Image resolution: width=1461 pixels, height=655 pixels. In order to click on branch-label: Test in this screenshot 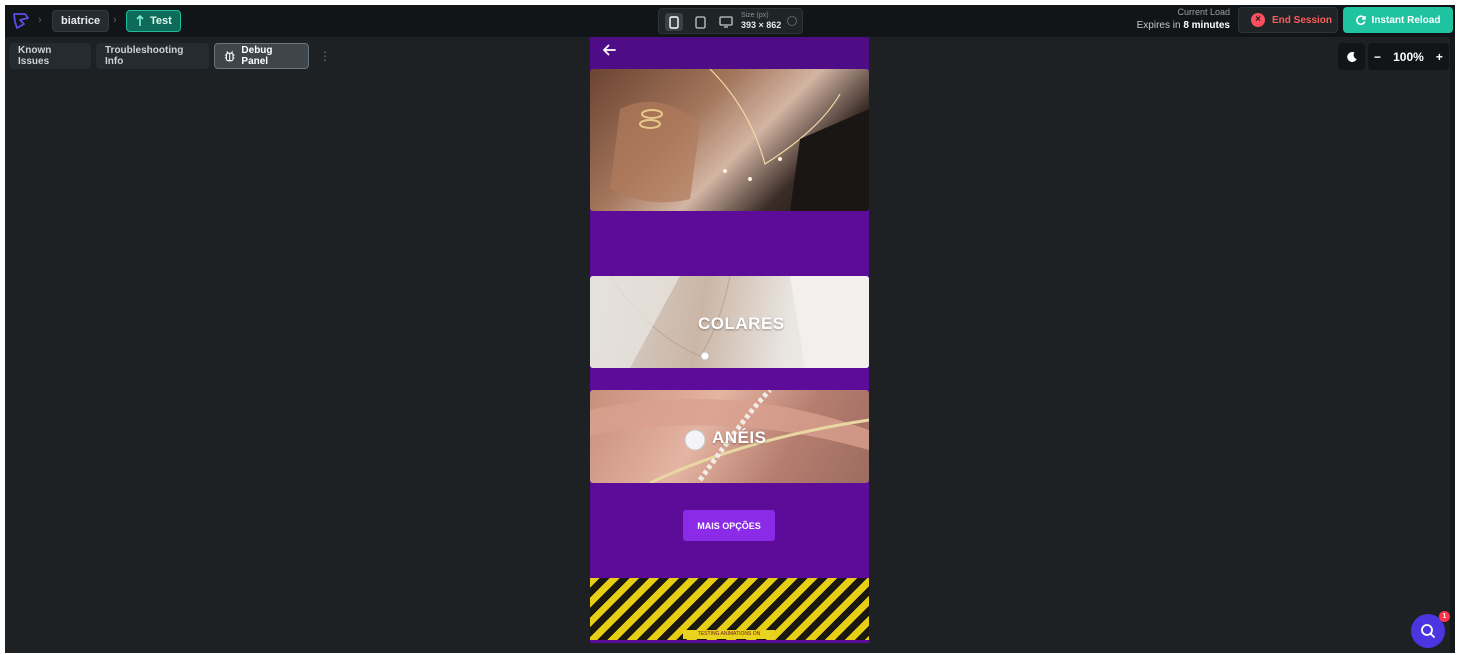, I will do `click(161, 21)`.